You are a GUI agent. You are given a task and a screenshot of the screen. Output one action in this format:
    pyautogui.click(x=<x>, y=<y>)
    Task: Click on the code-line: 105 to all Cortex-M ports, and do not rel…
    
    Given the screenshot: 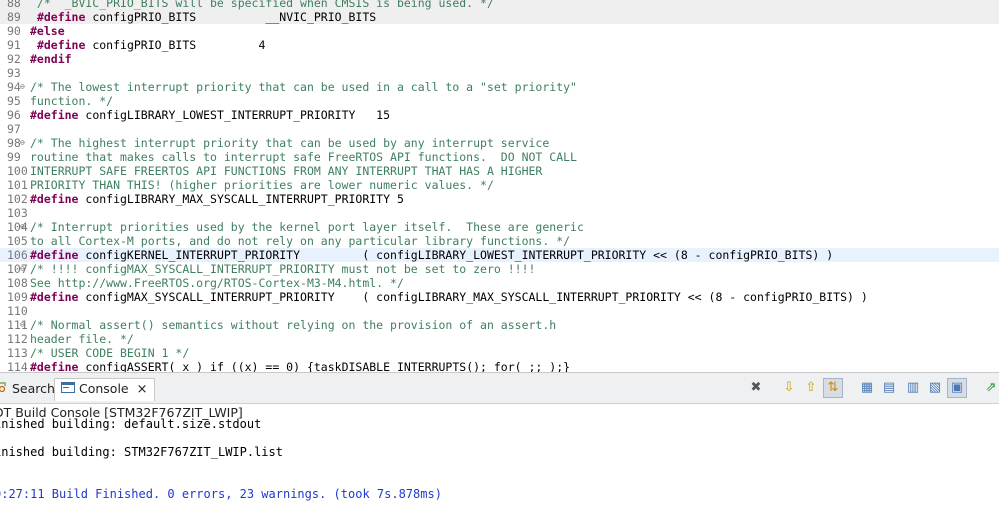 What is the action you would take?
    pyautogui.click(x=499, y=241)
    